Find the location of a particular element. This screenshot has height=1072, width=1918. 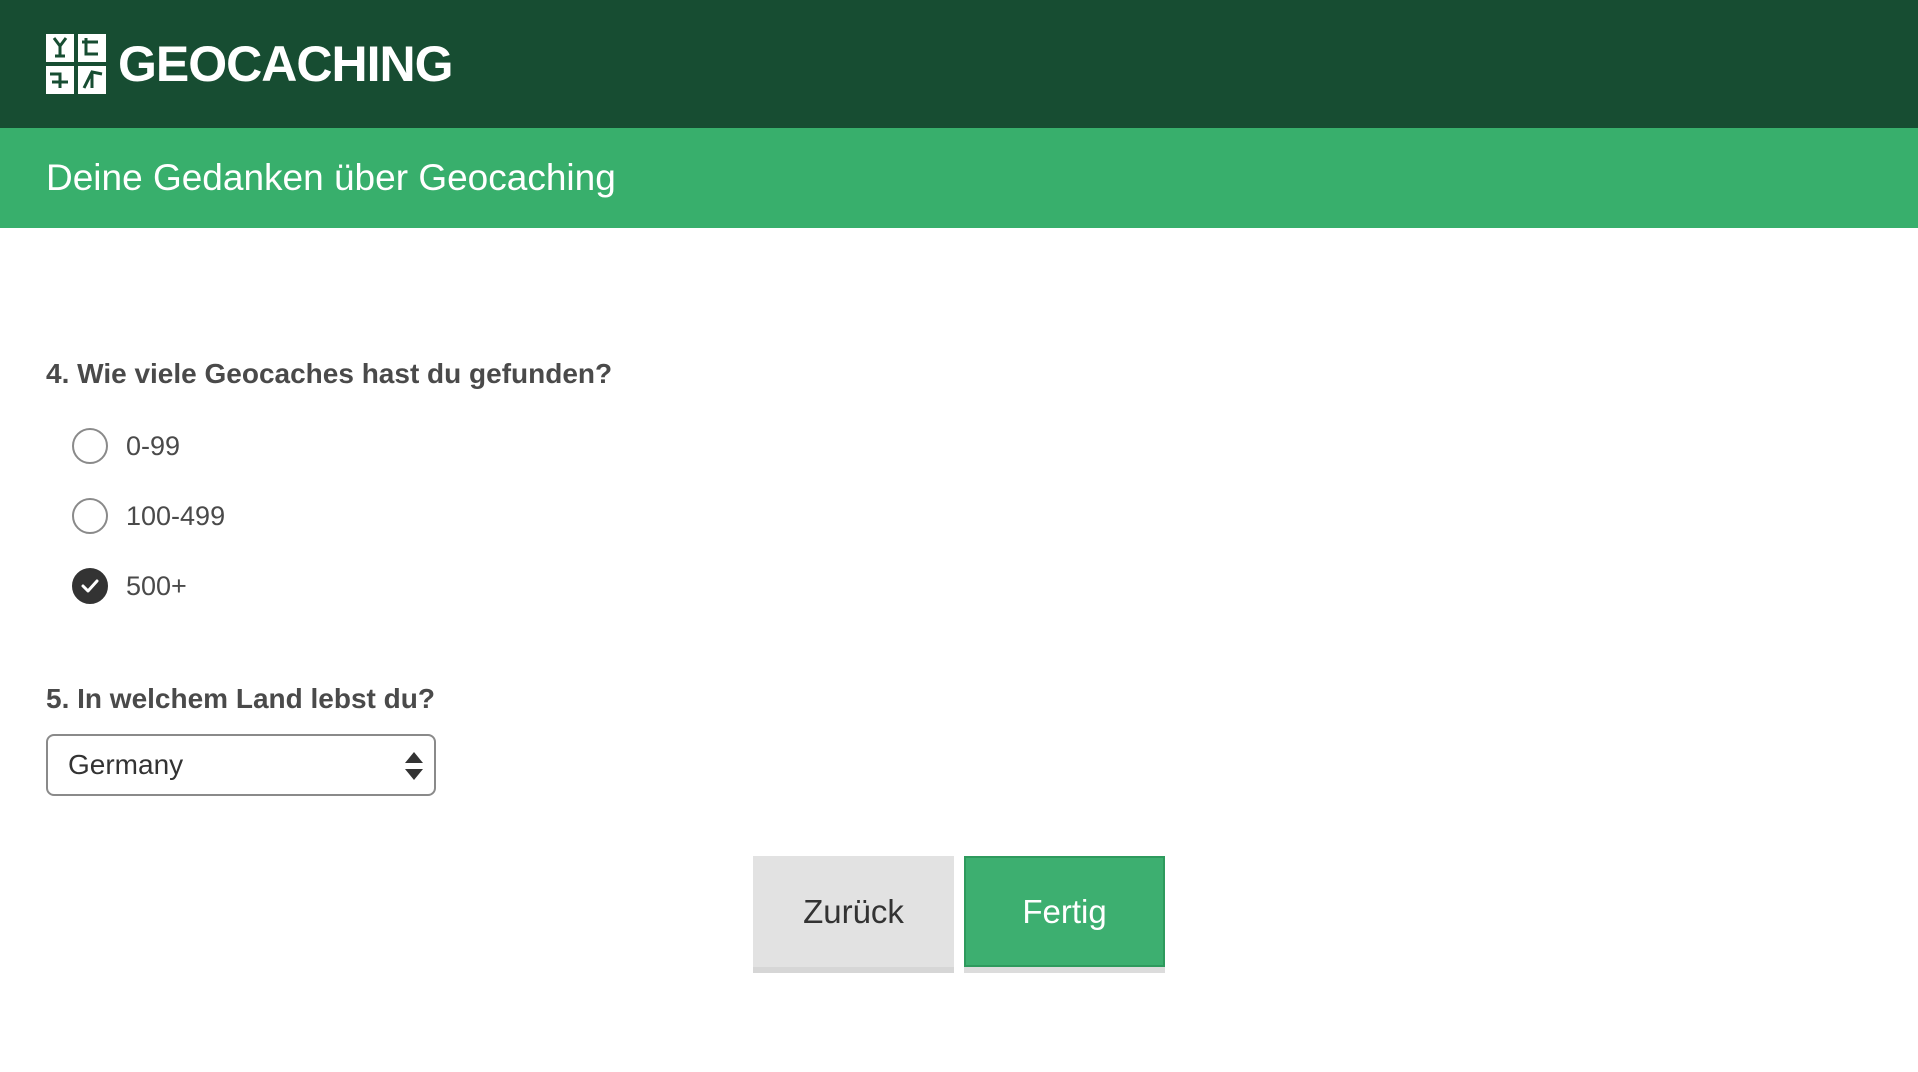

question-5-label: 5. In welchem Land lebst du? is located at coordinates (240, 698).